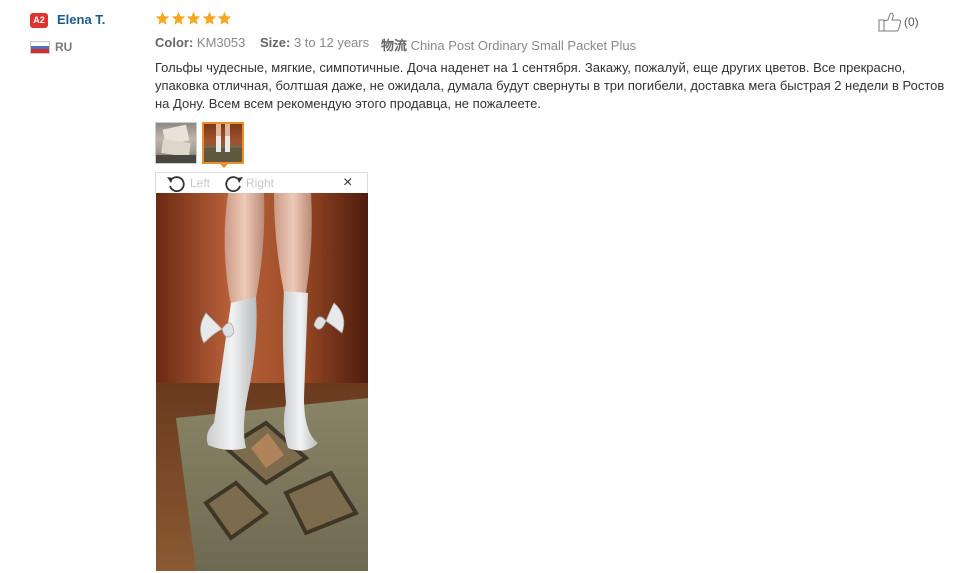 The height and width of the screenshot is (573, 954). I want to click on order-size: Size: 3 to 12 years, so click(314, 42).